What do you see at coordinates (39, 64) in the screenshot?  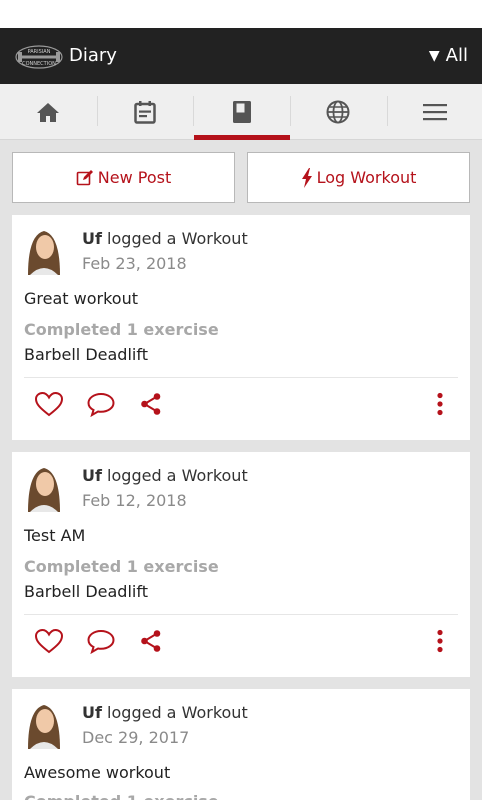 I see `svg-text: CONNECTION` at bounding box center [39, 64].